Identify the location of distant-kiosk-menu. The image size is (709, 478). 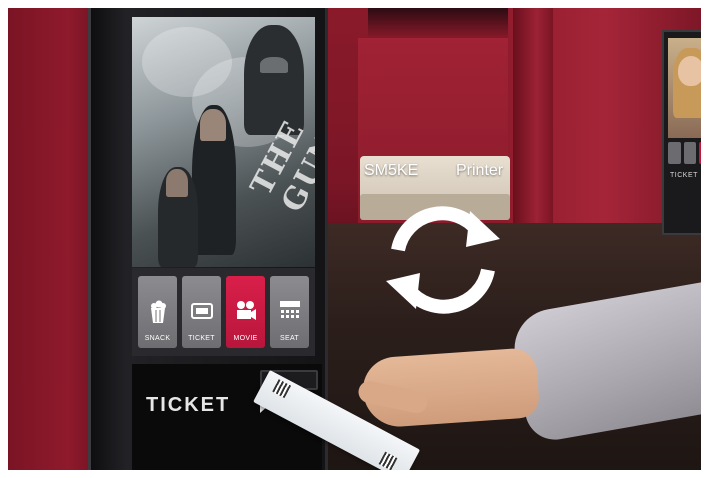
(684, 153).